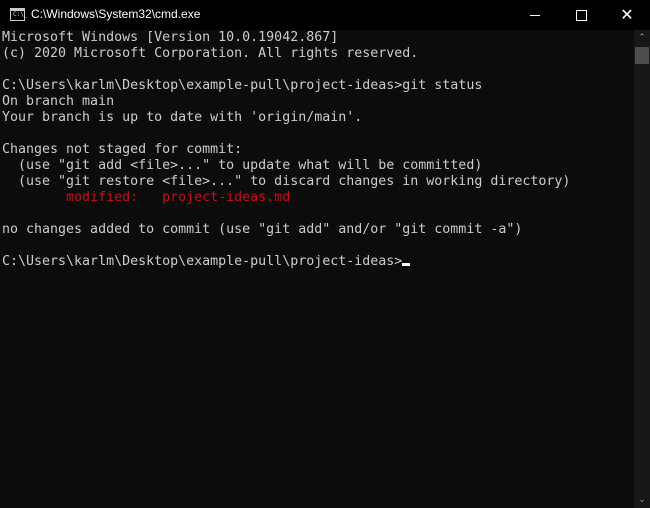  What do you see at coordinates (642, 55) in the screenshot?
I see `scrollbar-thumb` at bounding box center [642, 55].